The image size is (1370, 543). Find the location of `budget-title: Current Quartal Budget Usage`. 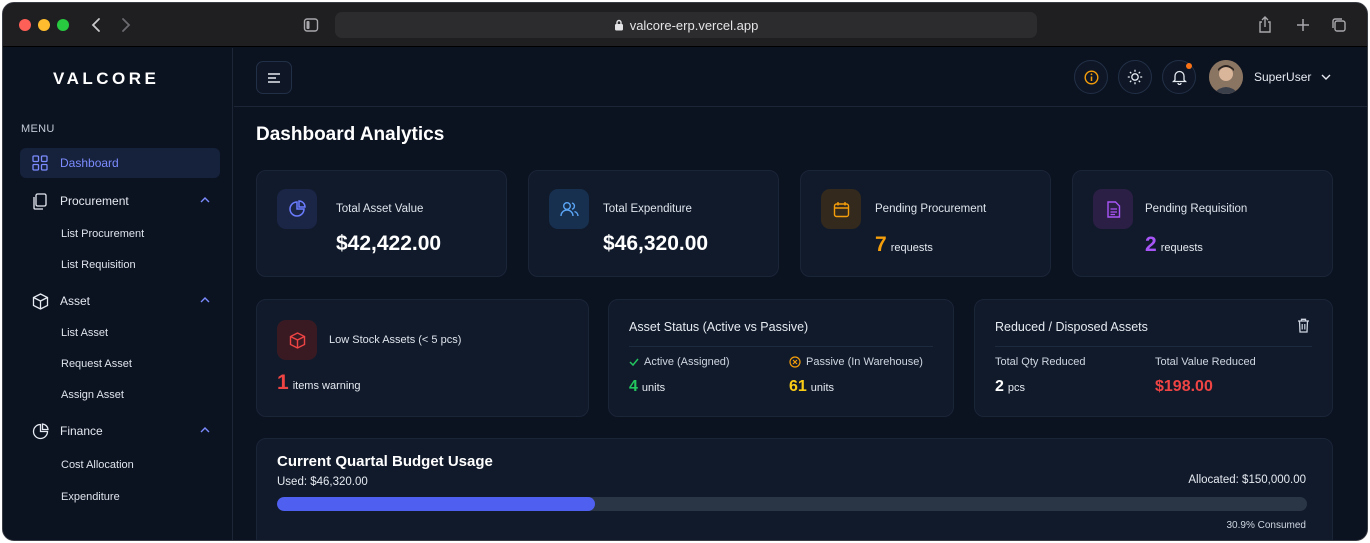

budget-title: Current Quartal Budget Usage is located at coordinates (385, 461).